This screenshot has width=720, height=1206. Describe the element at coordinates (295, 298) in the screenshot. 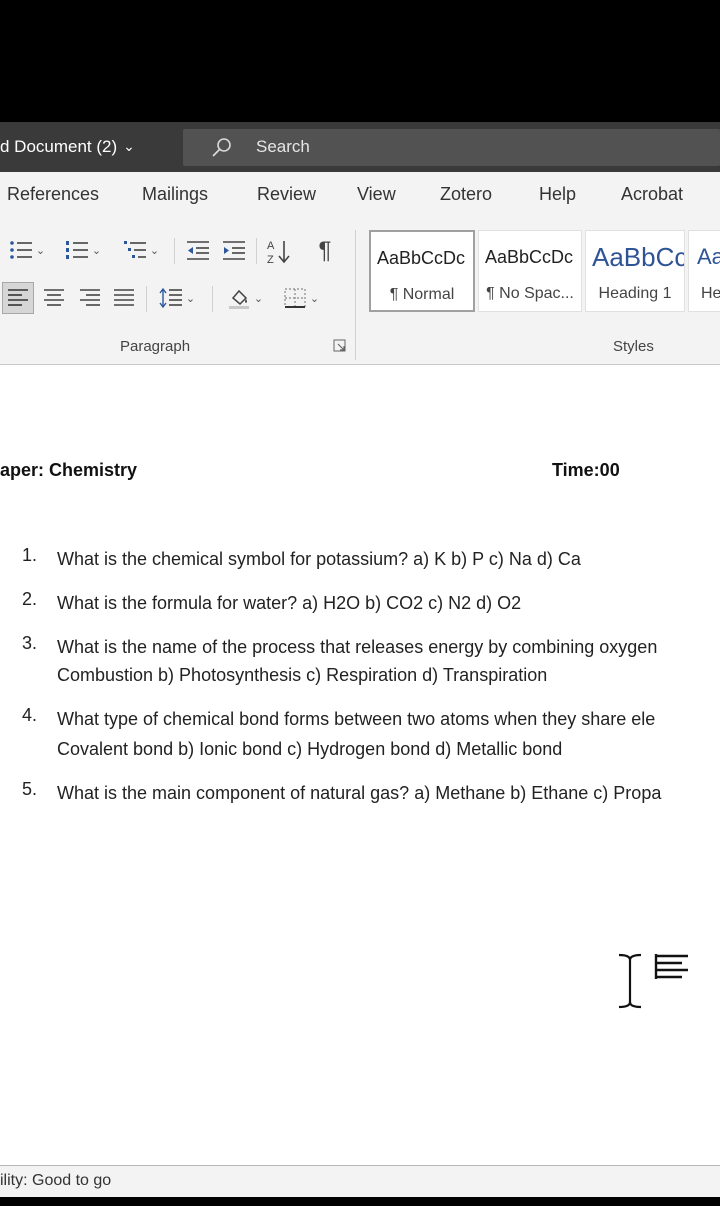

I see `borders-icon` at that location.